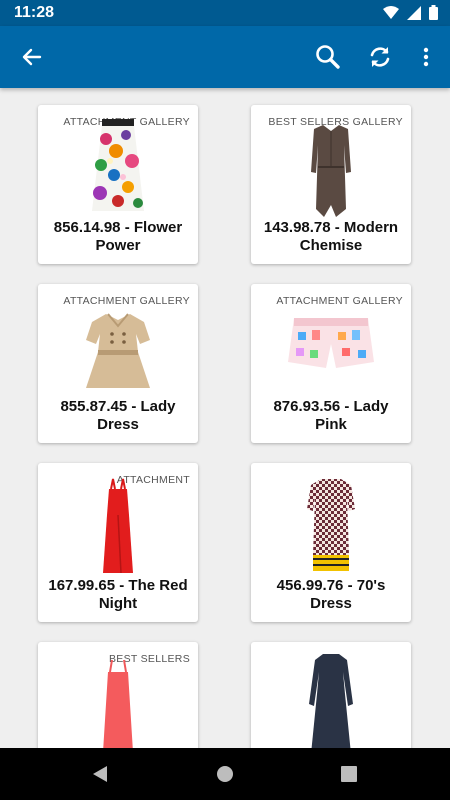 The image size is (450, 800). What do you see at coordinates (34, 12) in the screenshot?
I see `status-time: 11:28` at bounding box center [34, 12].